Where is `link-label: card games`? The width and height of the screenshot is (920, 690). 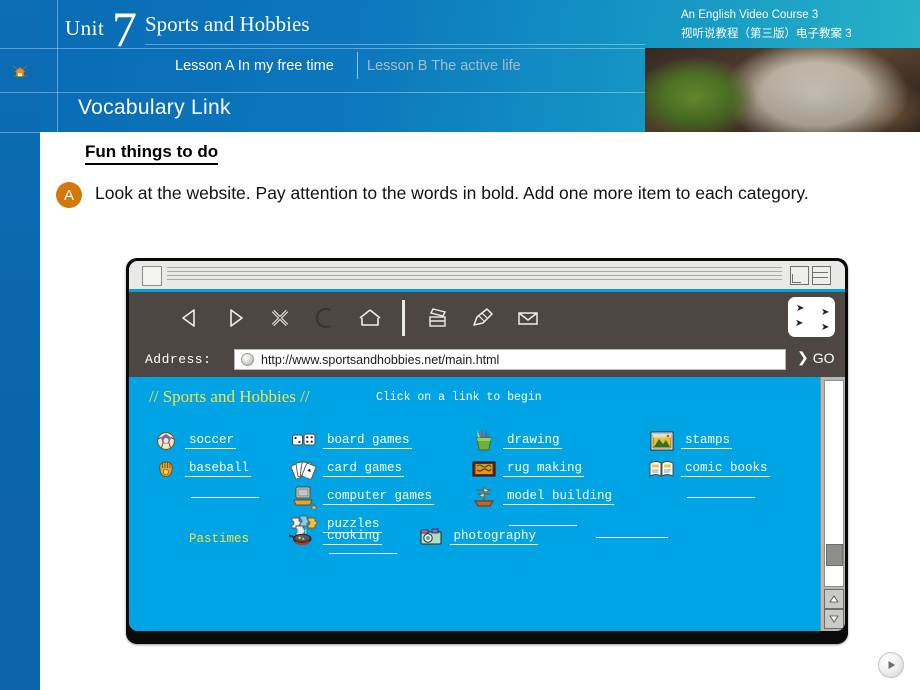
link-label: card games is located at coordinates (364, 469).